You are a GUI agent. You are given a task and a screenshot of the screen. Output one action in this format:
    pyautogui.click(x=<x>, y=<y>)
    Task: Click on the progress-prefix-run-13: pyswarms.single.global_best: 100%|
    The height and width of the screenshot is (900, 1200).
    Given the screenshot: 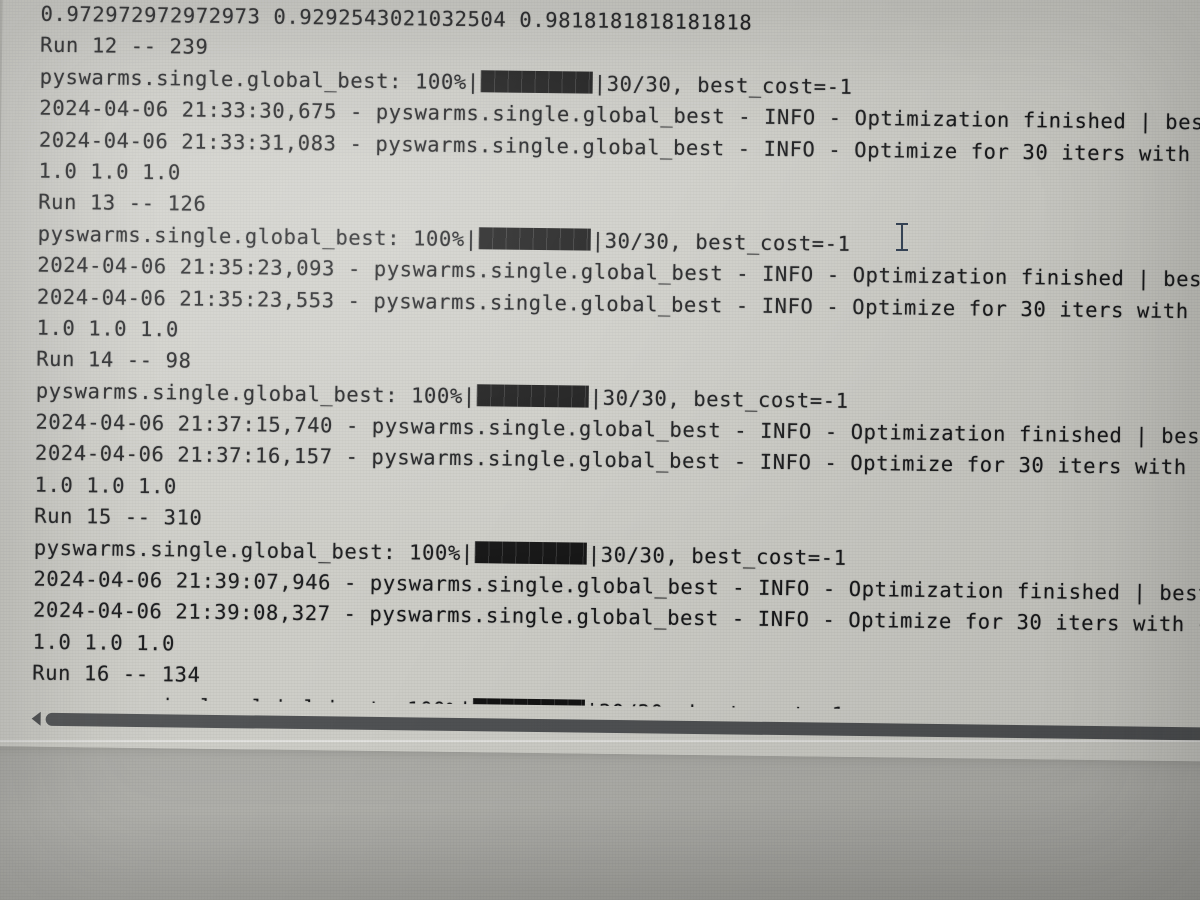 What is the action you would take?
    pyautogui.click(x=257, y=236)
    